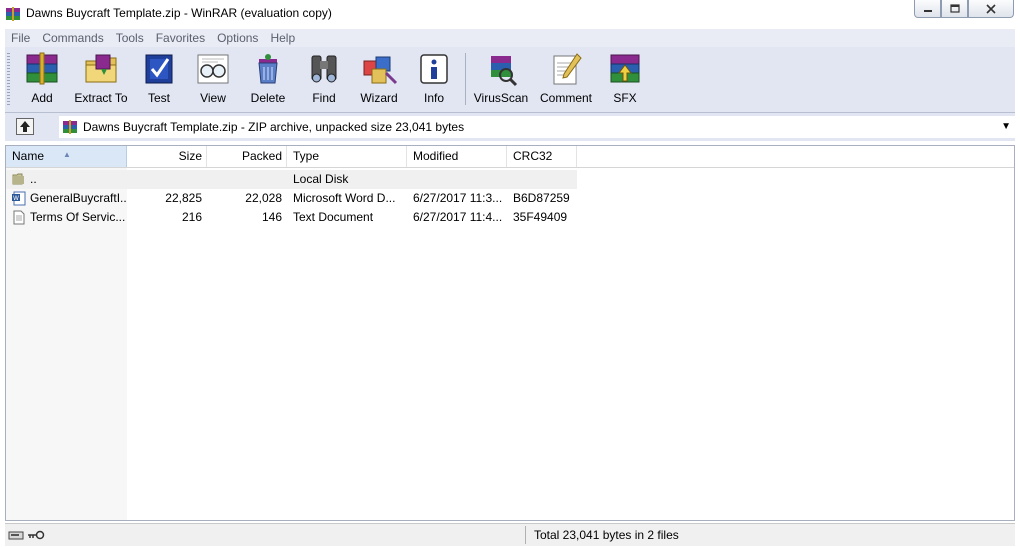 The height and width of the screenshot is (547, 1020). I want to click on cell-crc32: B6D87259, so click(541, 198).